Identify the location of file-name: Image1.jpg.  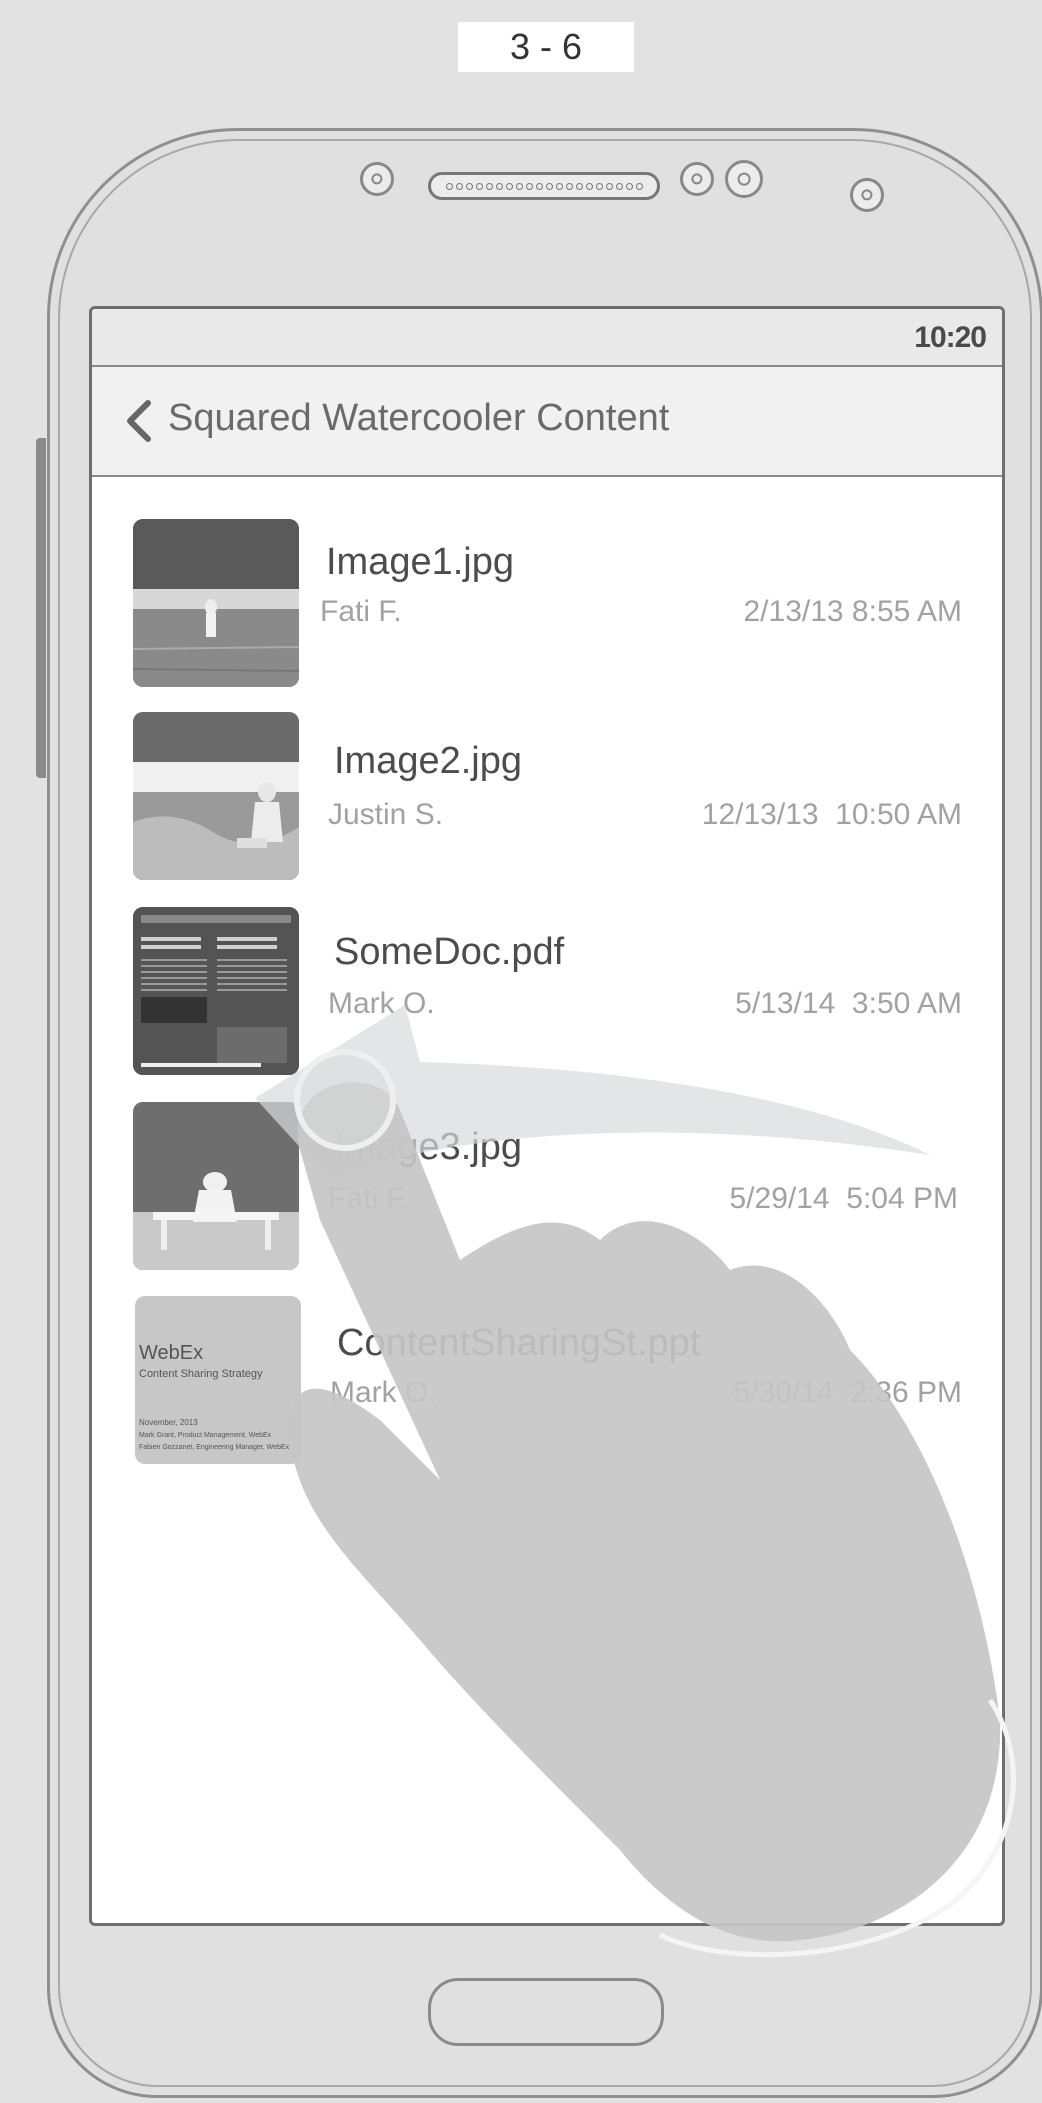
(420, 562).